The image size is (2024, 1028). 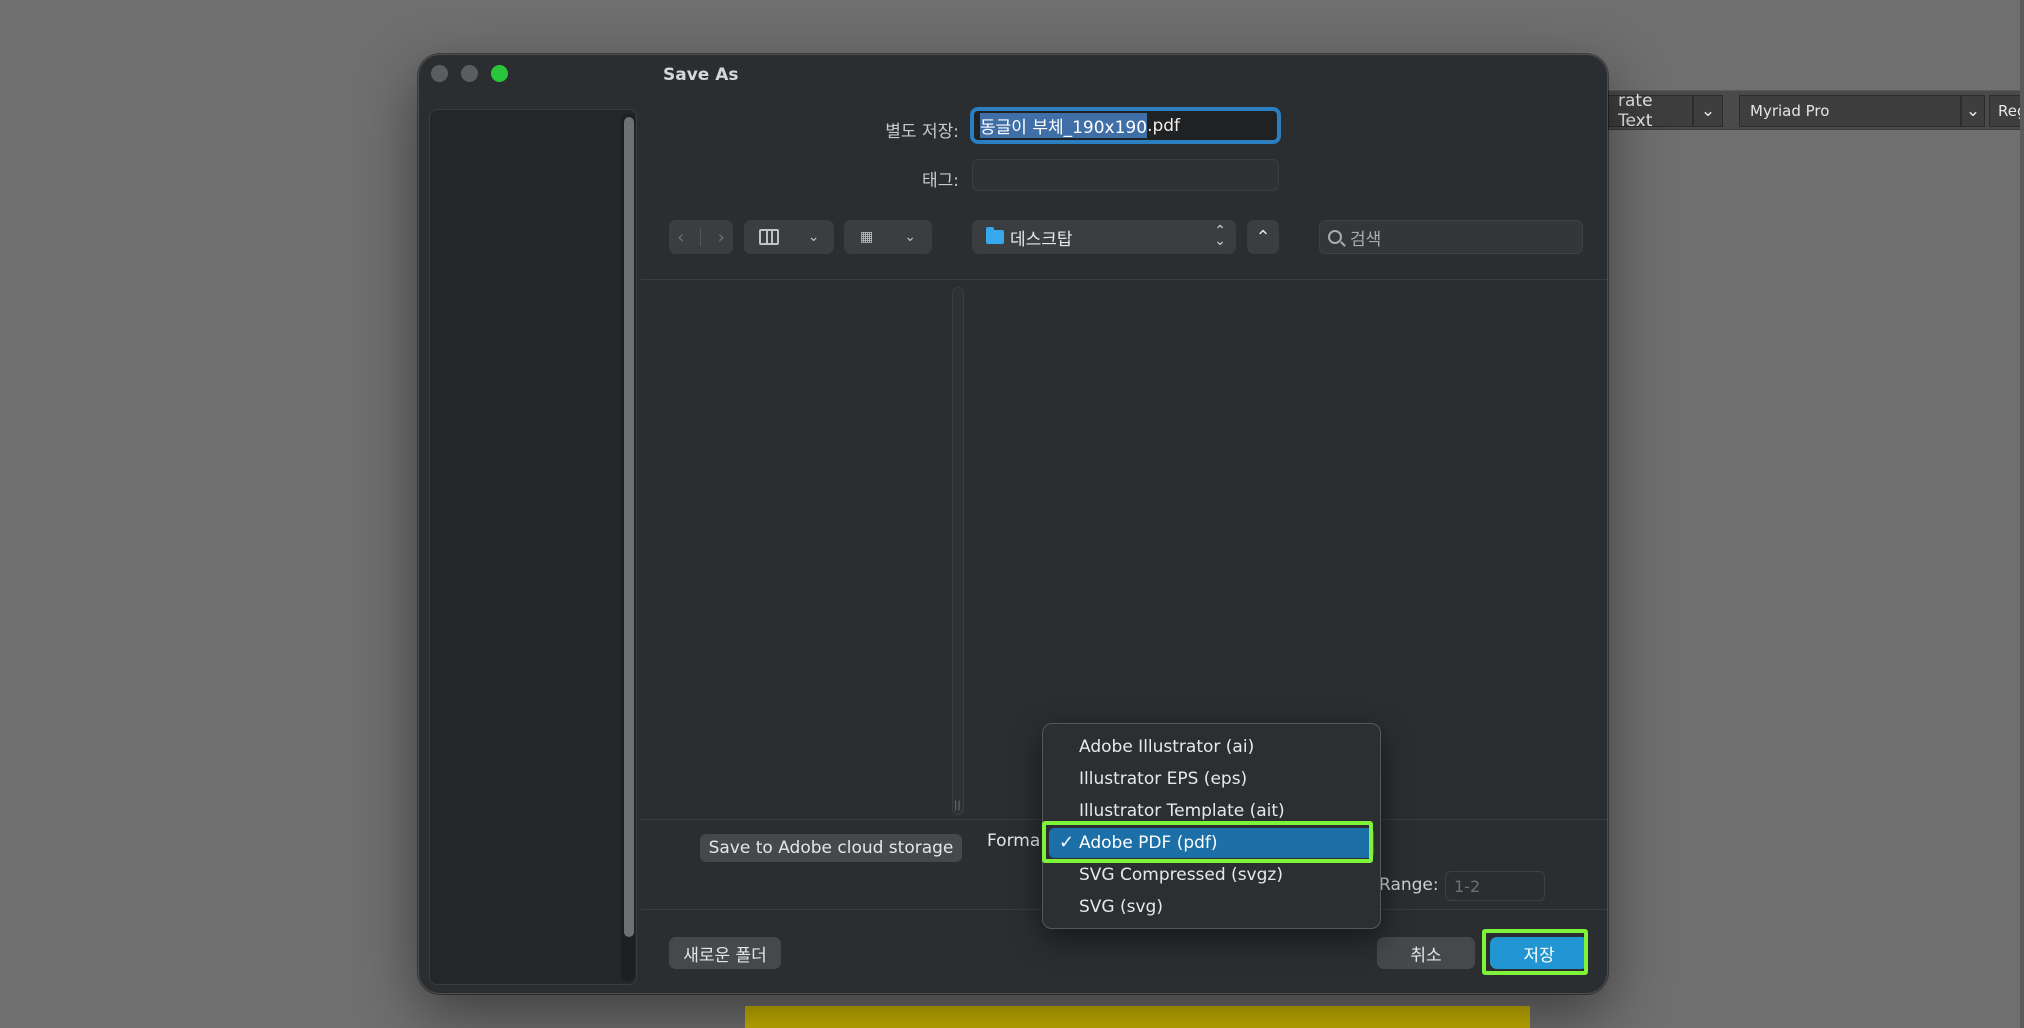 I want to click on search-field: 검색, so click(x=1451, y=237).